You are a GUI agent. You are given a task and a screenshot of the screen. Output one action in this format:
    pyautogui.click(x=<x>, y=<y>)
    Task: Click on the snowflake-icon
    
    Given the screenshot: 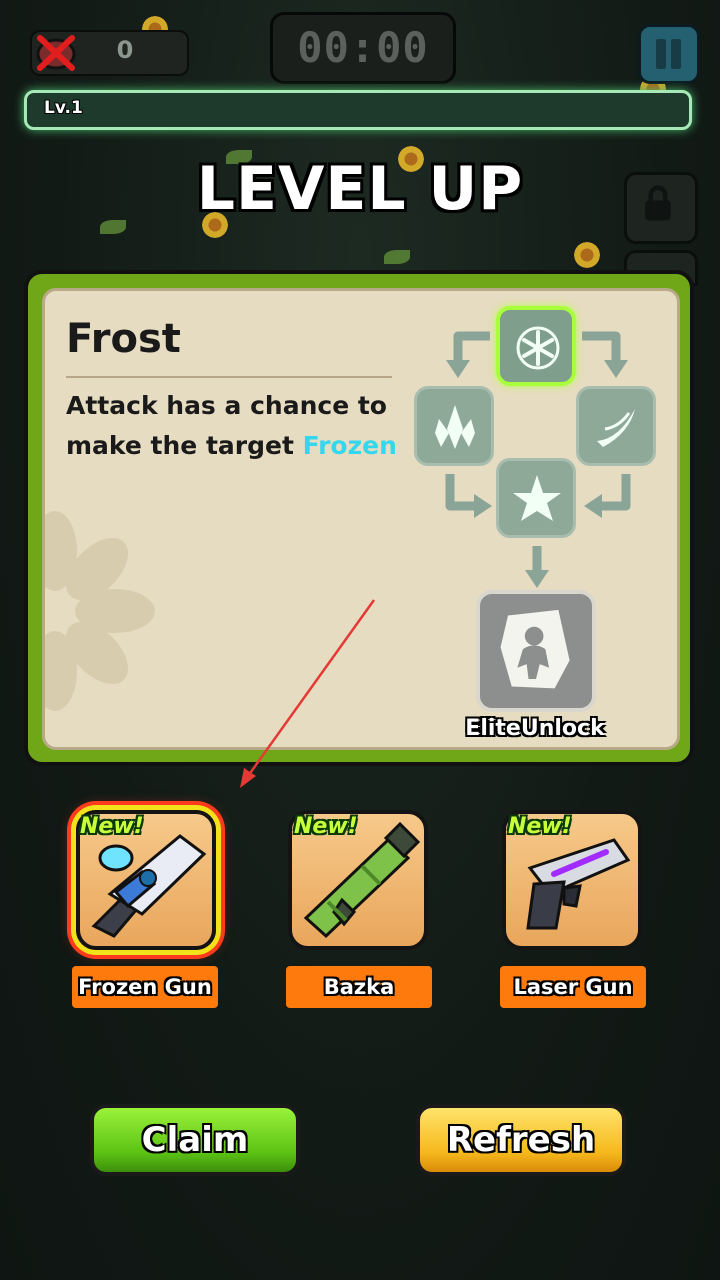 What is the action you would take?
    pyautogui.click(x=538, y=348)
    